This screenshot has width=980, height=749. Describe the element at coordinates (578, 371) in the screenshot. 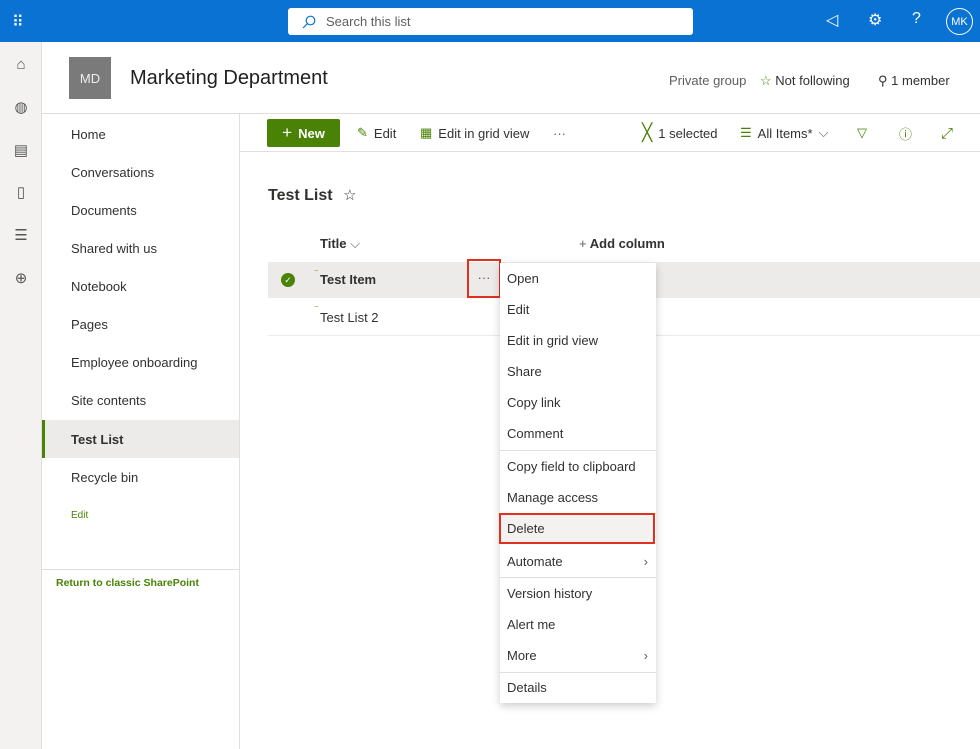

I see `menu-item-share: Share` at that location.